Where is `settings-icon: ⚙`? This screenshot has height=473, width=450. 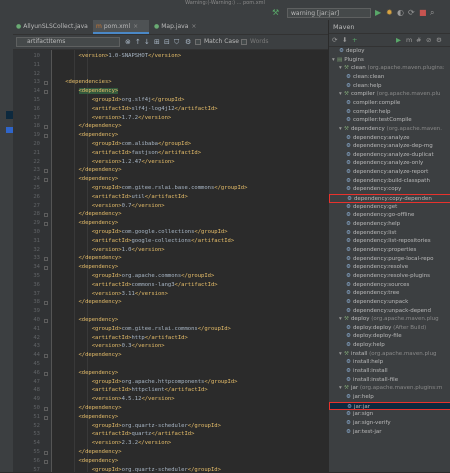
settings-icon: ⚙ is located at coordinates (439, 40).